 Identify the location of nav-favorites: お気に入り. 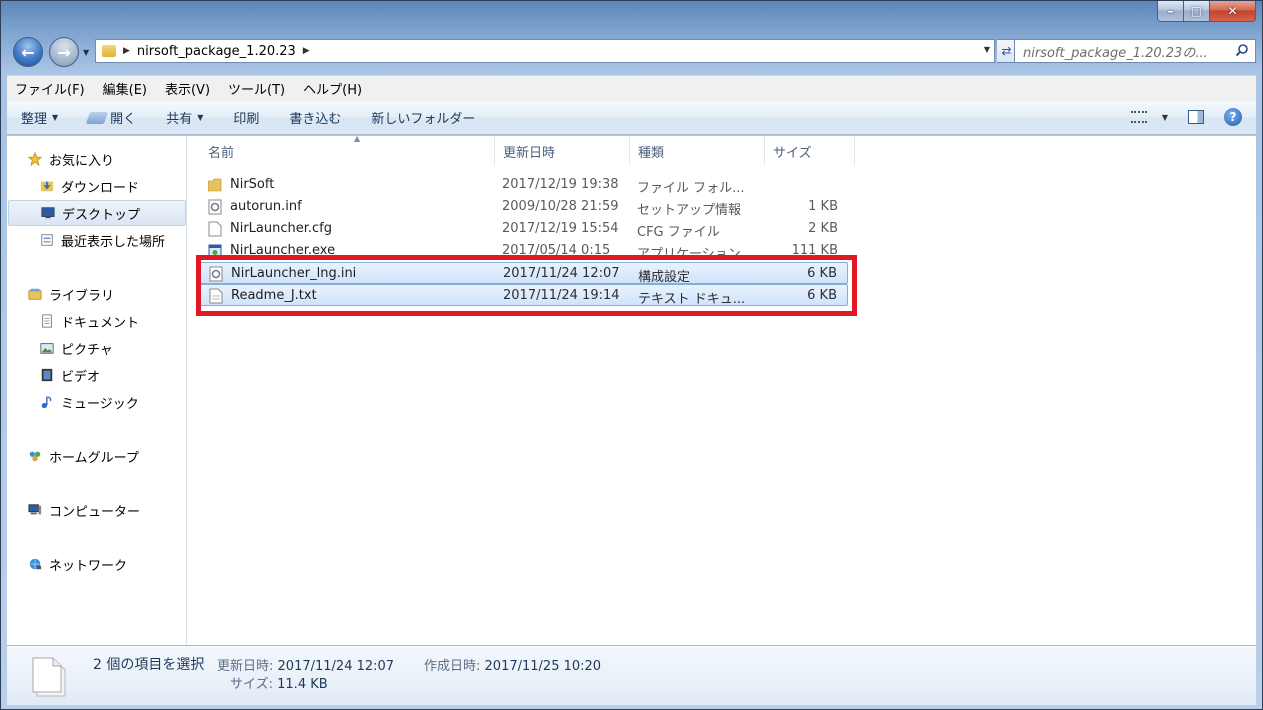
(97, 159).